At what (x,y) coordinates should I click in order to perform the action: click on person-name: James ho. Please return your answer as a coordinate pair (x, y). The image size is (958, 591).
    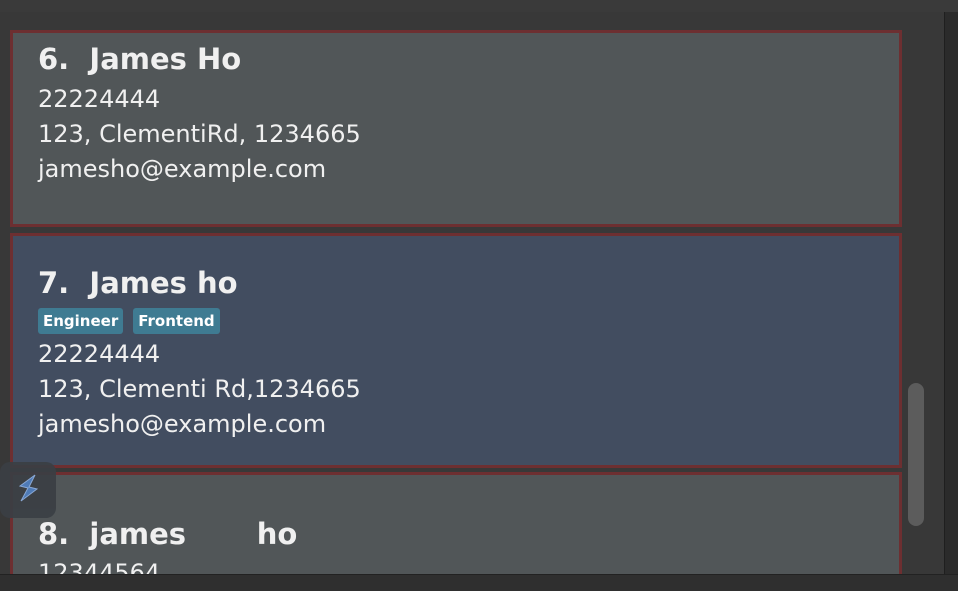
    Looking at the image, I should click on (163, 283).